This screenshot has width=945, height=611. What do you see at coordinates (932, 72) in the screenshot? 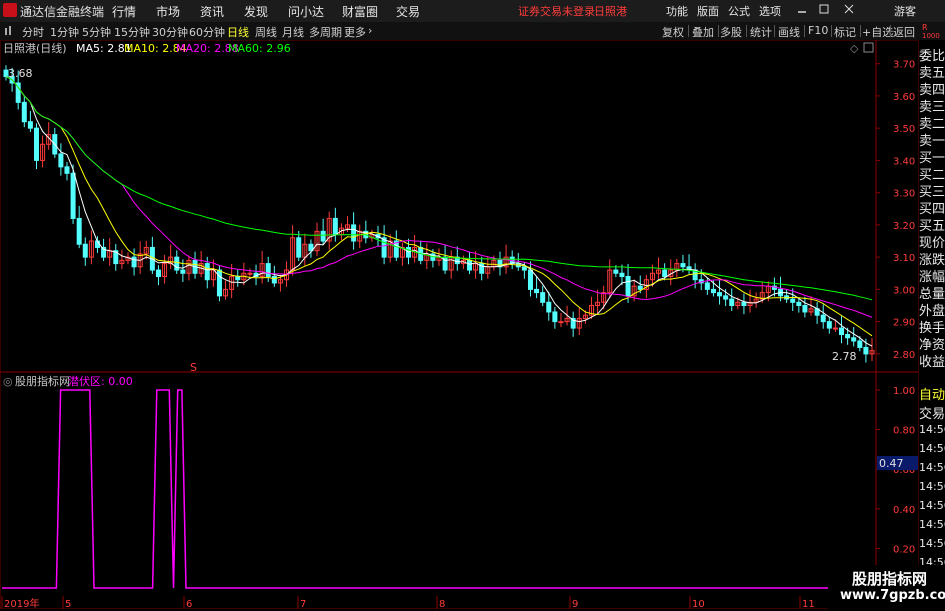
I see `quote-label: 卖五` at bounding box center [932, 72].